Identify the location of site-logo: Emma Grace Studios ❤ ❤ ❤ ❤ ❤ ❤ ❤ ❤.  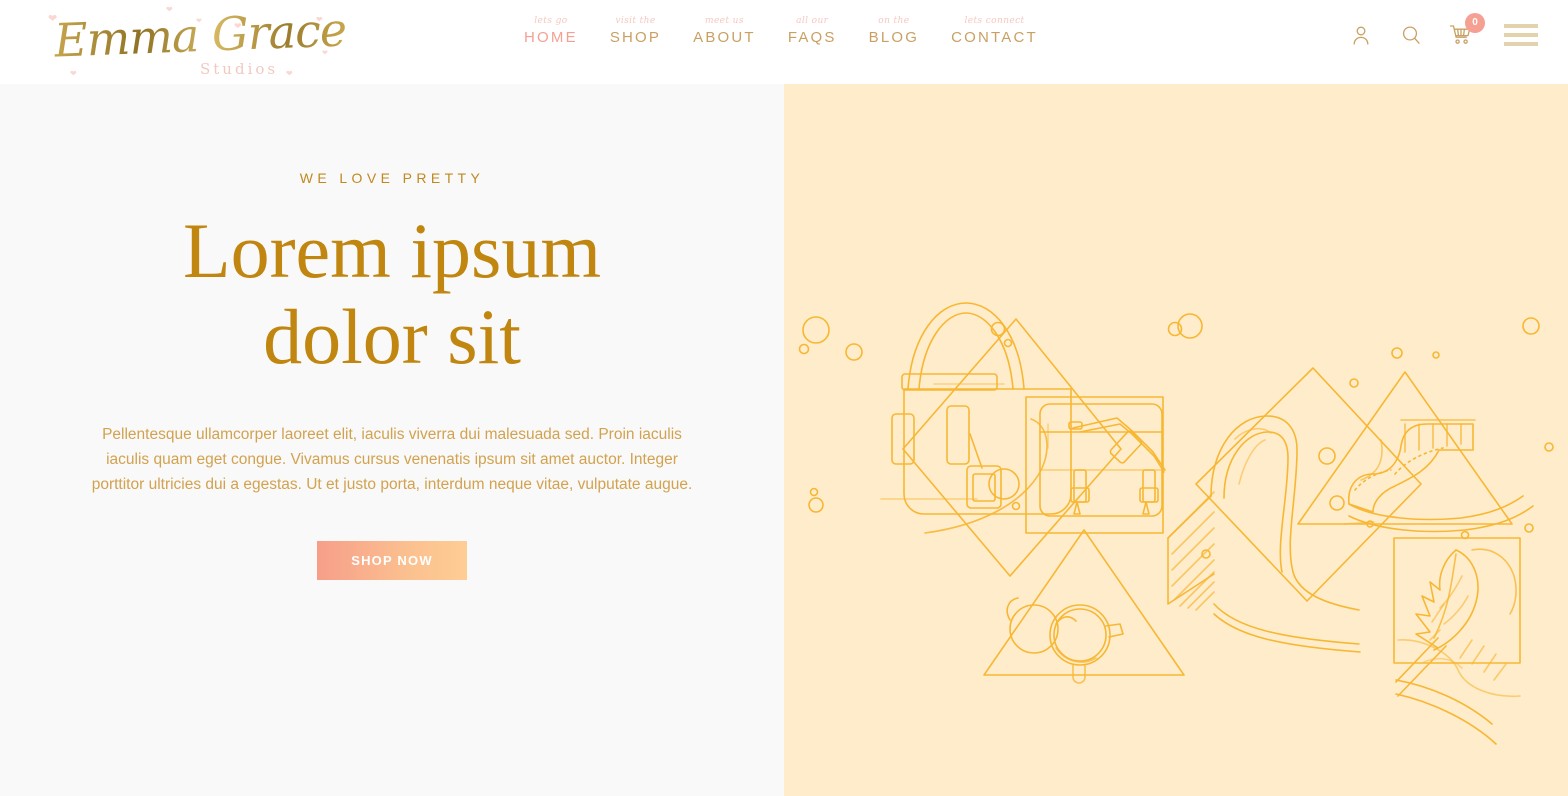
(192, 43).